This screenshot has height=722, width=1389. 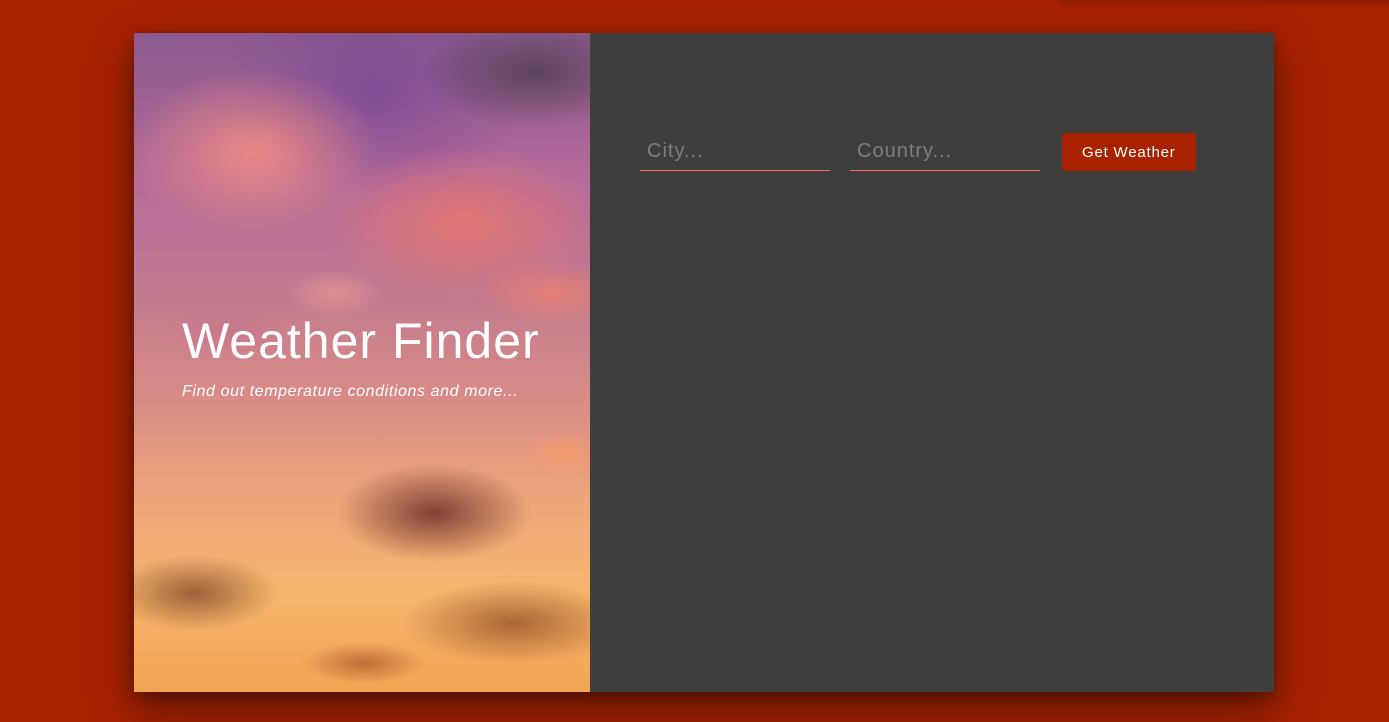 I want to click on weather-search-form: Get Weather, so click(x=918, y=152).